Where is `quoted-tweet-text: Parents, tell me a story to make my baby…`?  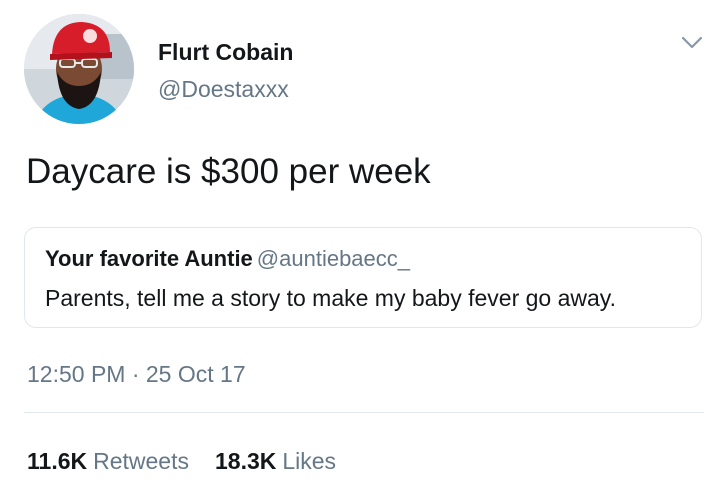
quoted-tweet-text: Parents, tell me a story to make my baby… is located at coordinates (330, 298).